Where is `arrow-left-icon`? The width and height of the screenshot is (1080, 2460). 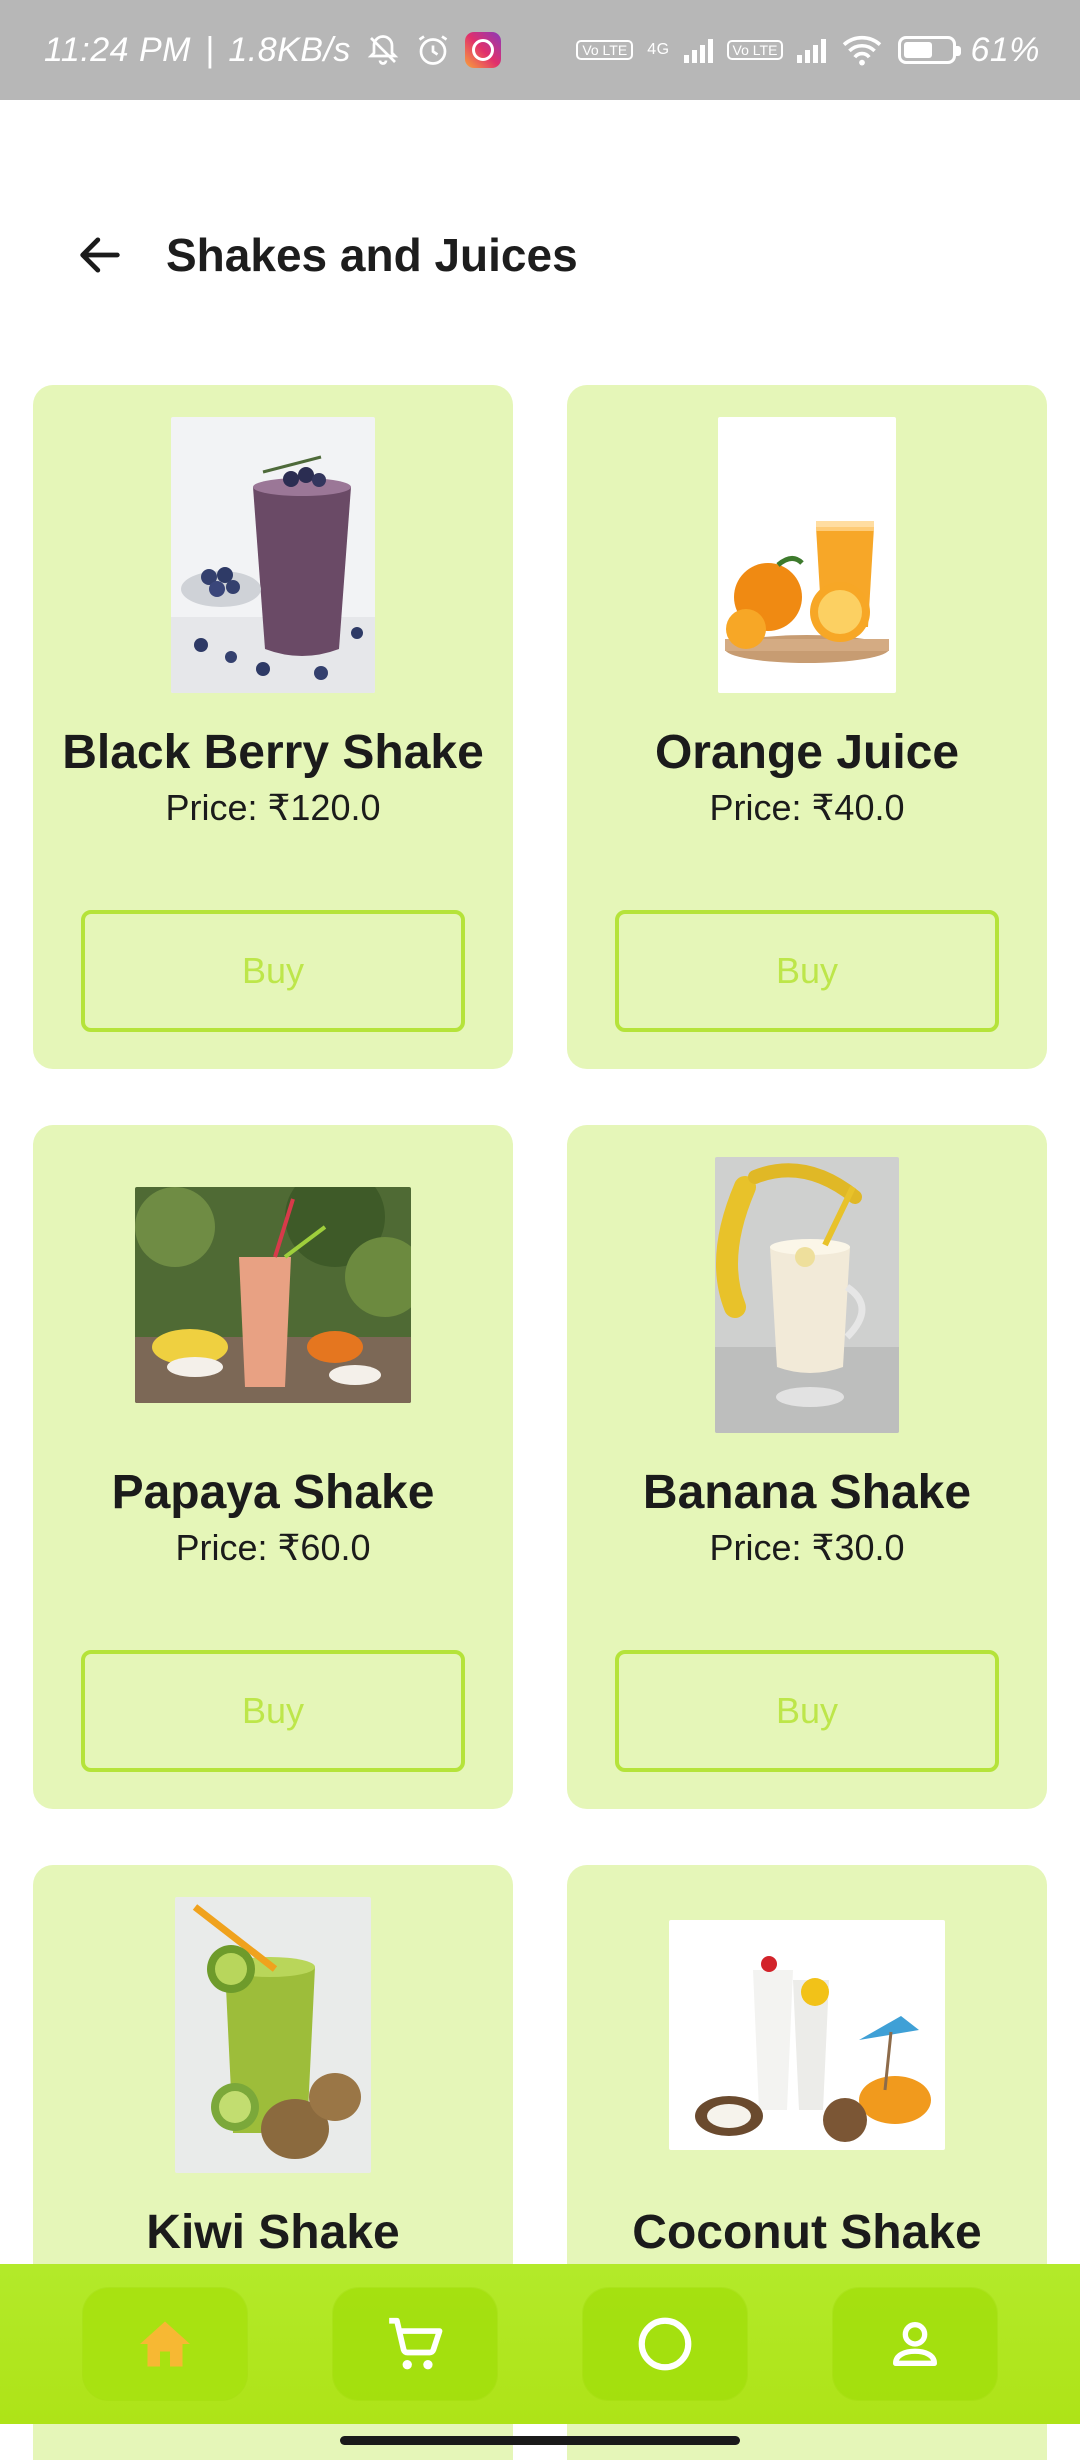 arrow-left-icon is located at coordinates (100, 255).